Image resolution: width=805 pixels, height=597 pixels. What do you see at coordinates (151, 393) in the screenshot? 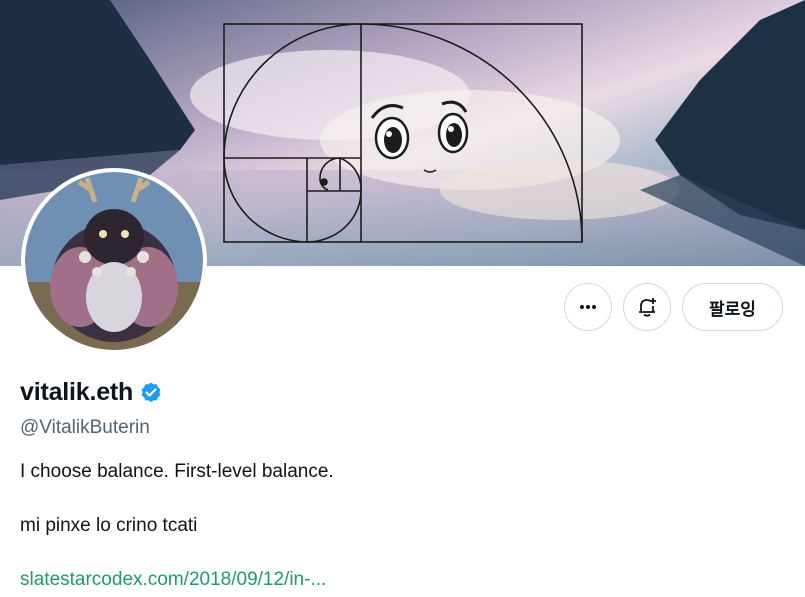
I see `verified-badge-icon` at bounding box center [151, 393].